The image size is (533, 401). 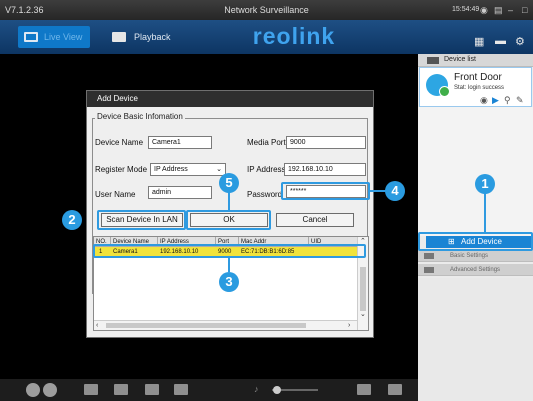 I want to click on camera-icon, so click(x=438, y=85).